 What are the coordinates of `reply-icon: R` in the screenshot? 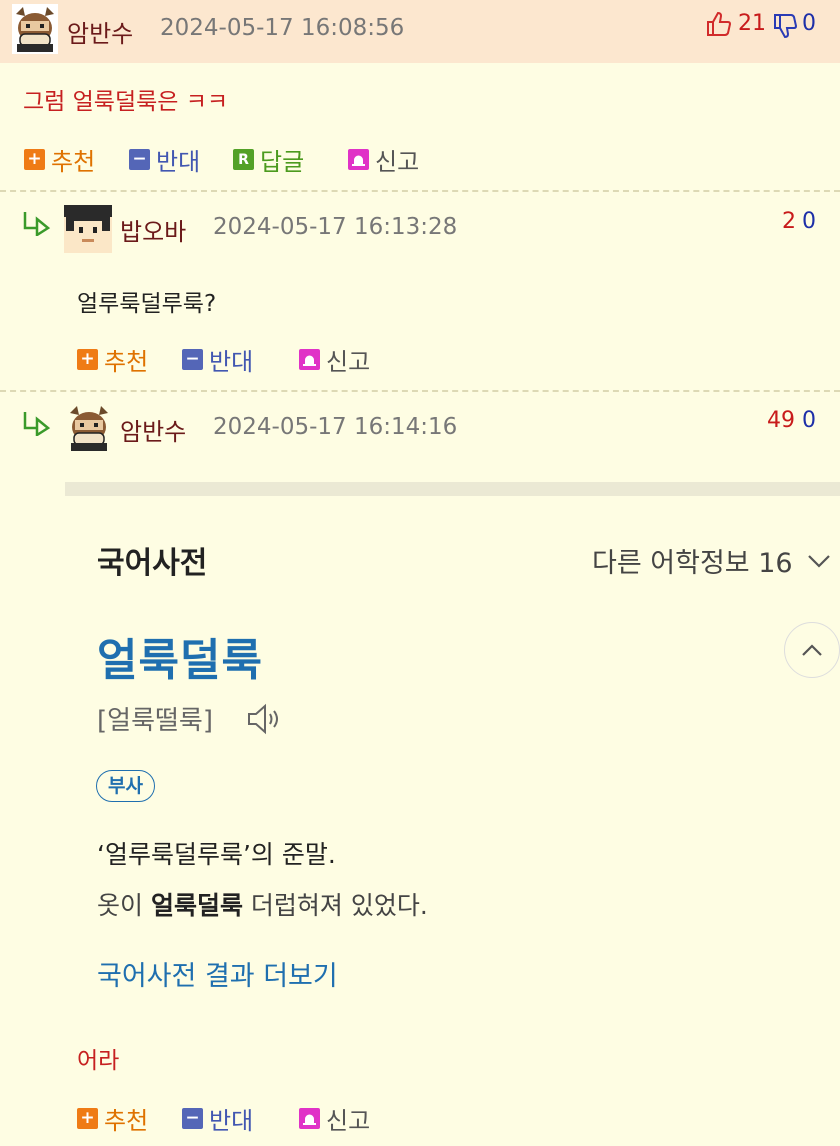 It's located at (243, 159).